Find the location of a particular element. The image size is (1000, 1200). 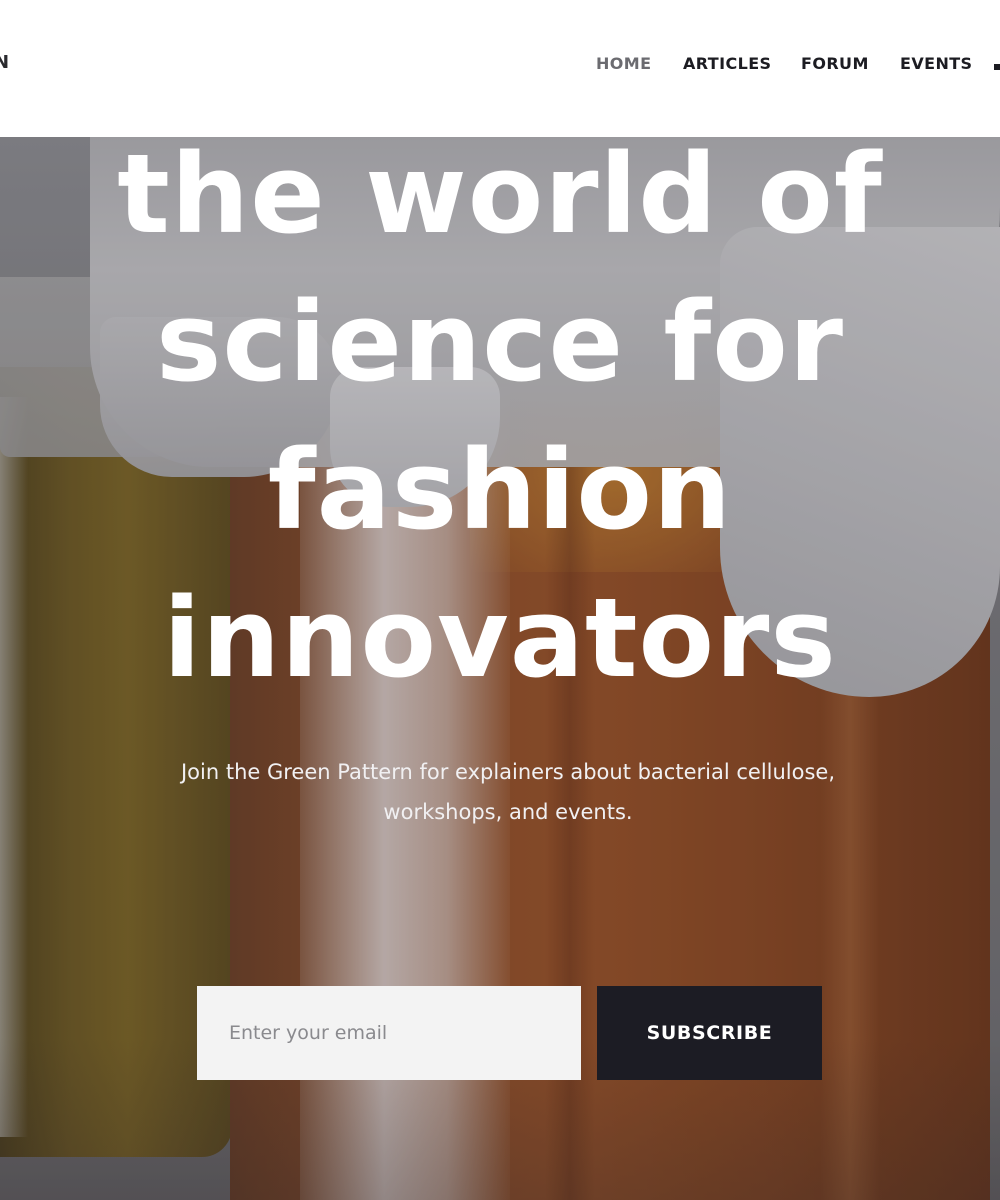

main-navigation: HOME ARTICLES FORUM EVENTS is located at coordinates (500, 66).